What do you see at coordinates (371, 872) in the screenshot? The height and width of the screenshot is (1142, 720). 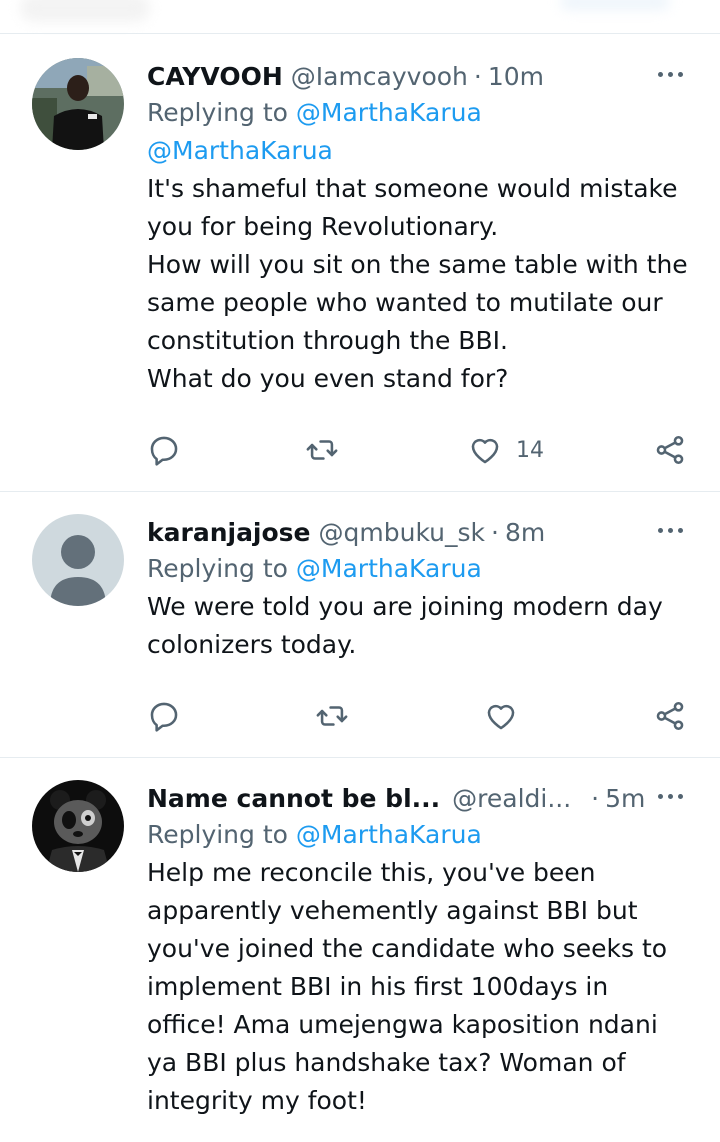 I see `text-line: Help me reconcile this, you've been` at bounding box center [371, 872].